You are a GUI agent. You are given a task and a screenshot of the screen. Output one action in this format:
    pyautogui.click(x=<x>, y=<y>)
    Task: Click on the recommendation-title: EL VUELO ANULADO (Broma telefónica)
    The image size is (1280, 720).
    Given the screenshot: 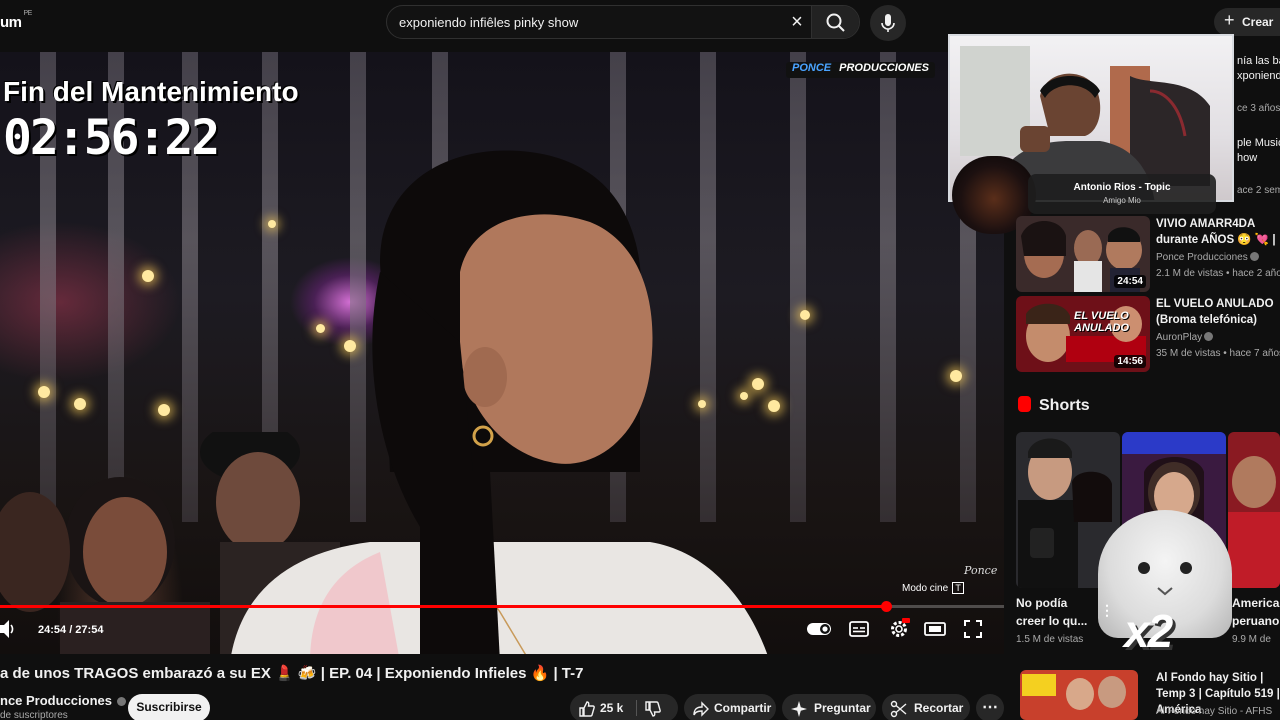 What is the action you would take?
    pyautogui.click(x=1218, y=312)
    